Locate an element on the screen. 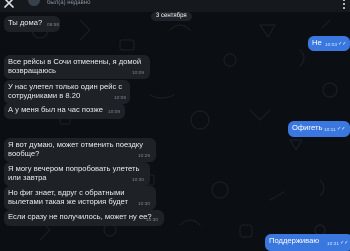  message-time: 10:31 is located at coordinates (333, 244).